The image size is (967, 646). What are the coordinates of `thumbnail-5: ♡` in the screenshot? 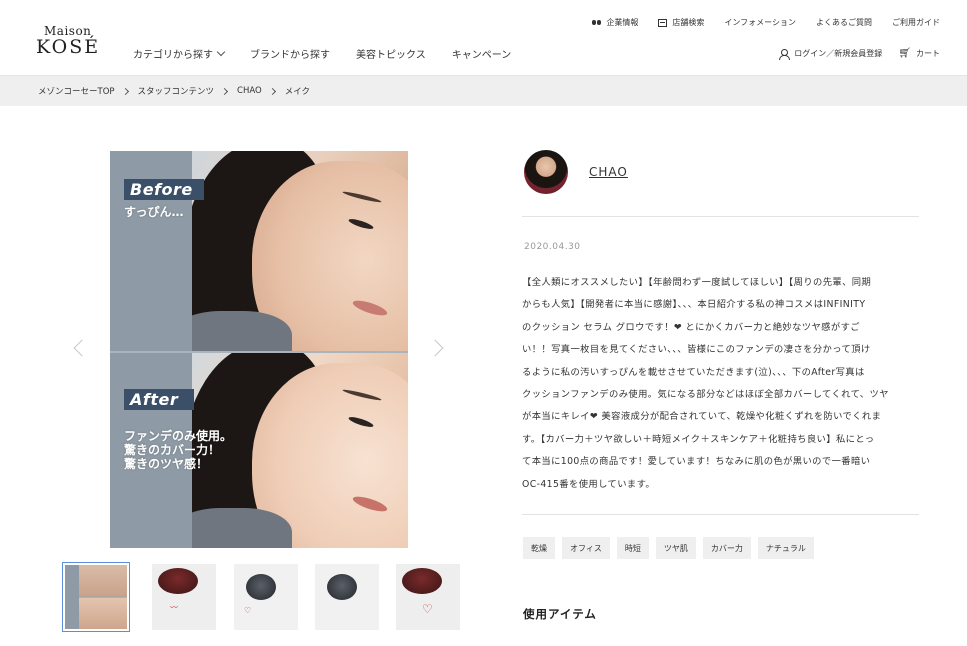 It's located at (428, 597).